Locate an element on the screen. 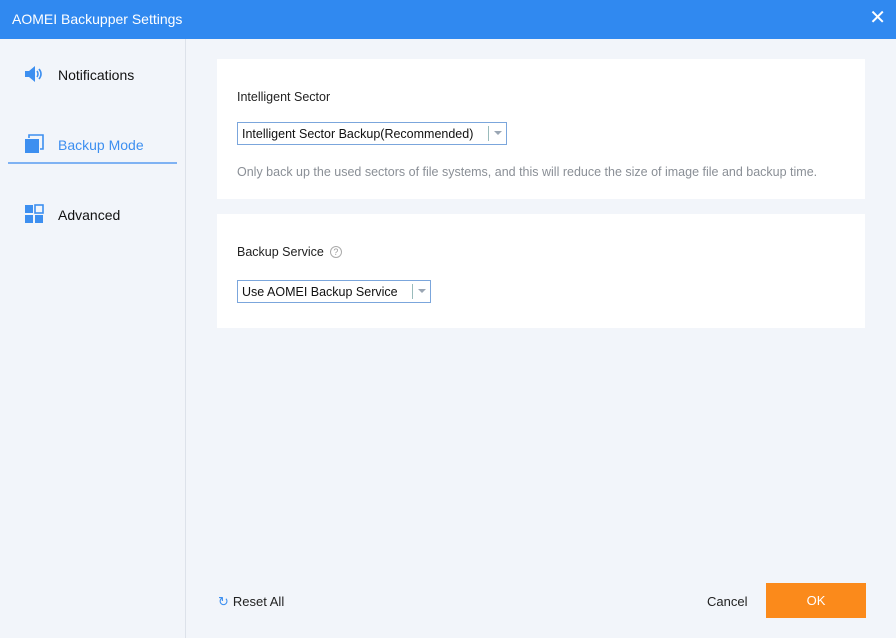  backup-service-select: Use AOMEI Backup Service is located at coordinates (334, 291).